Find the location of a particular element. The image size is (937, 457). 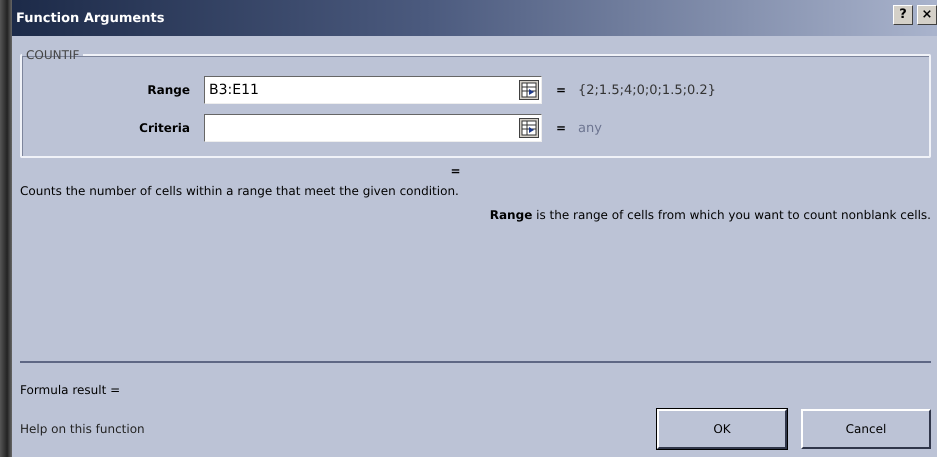

formula-result: Formula result = is located at coordinates (71, 390).